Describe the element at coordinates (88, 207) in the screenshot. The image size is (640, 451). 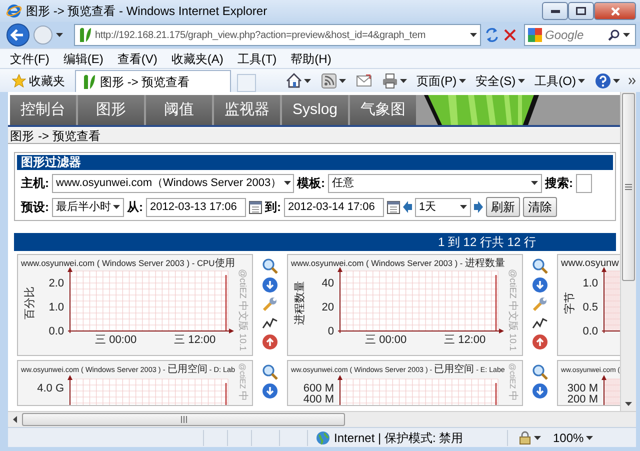
I see `dropdown: 最后半小时` at that location.